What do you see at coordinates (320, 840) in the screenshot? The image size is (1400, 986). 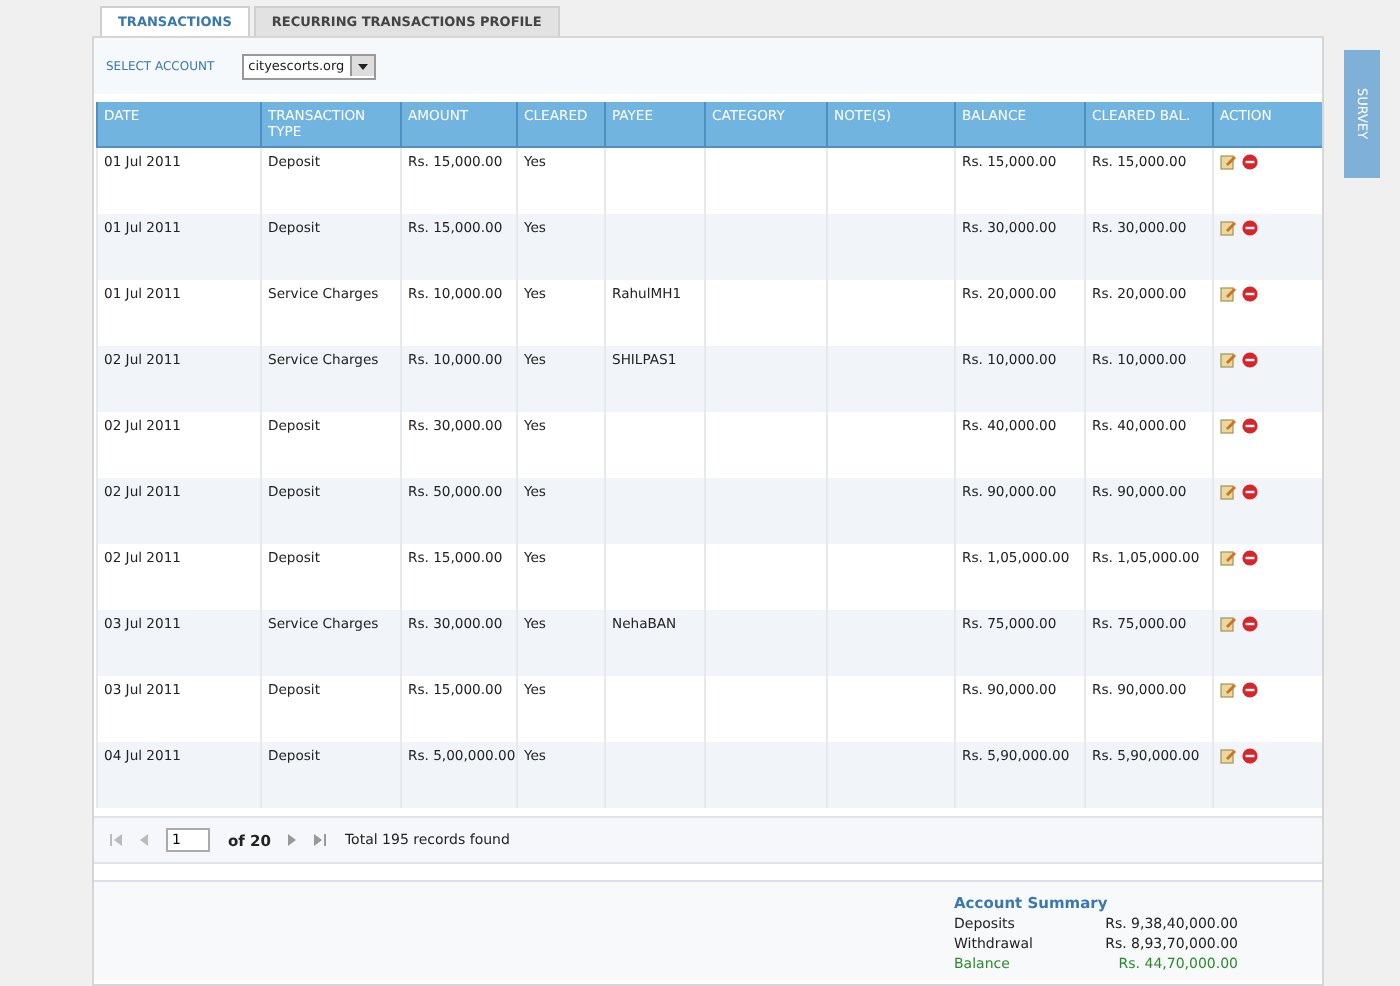 I see `last-page-icon` at bounding box center [320, 840].